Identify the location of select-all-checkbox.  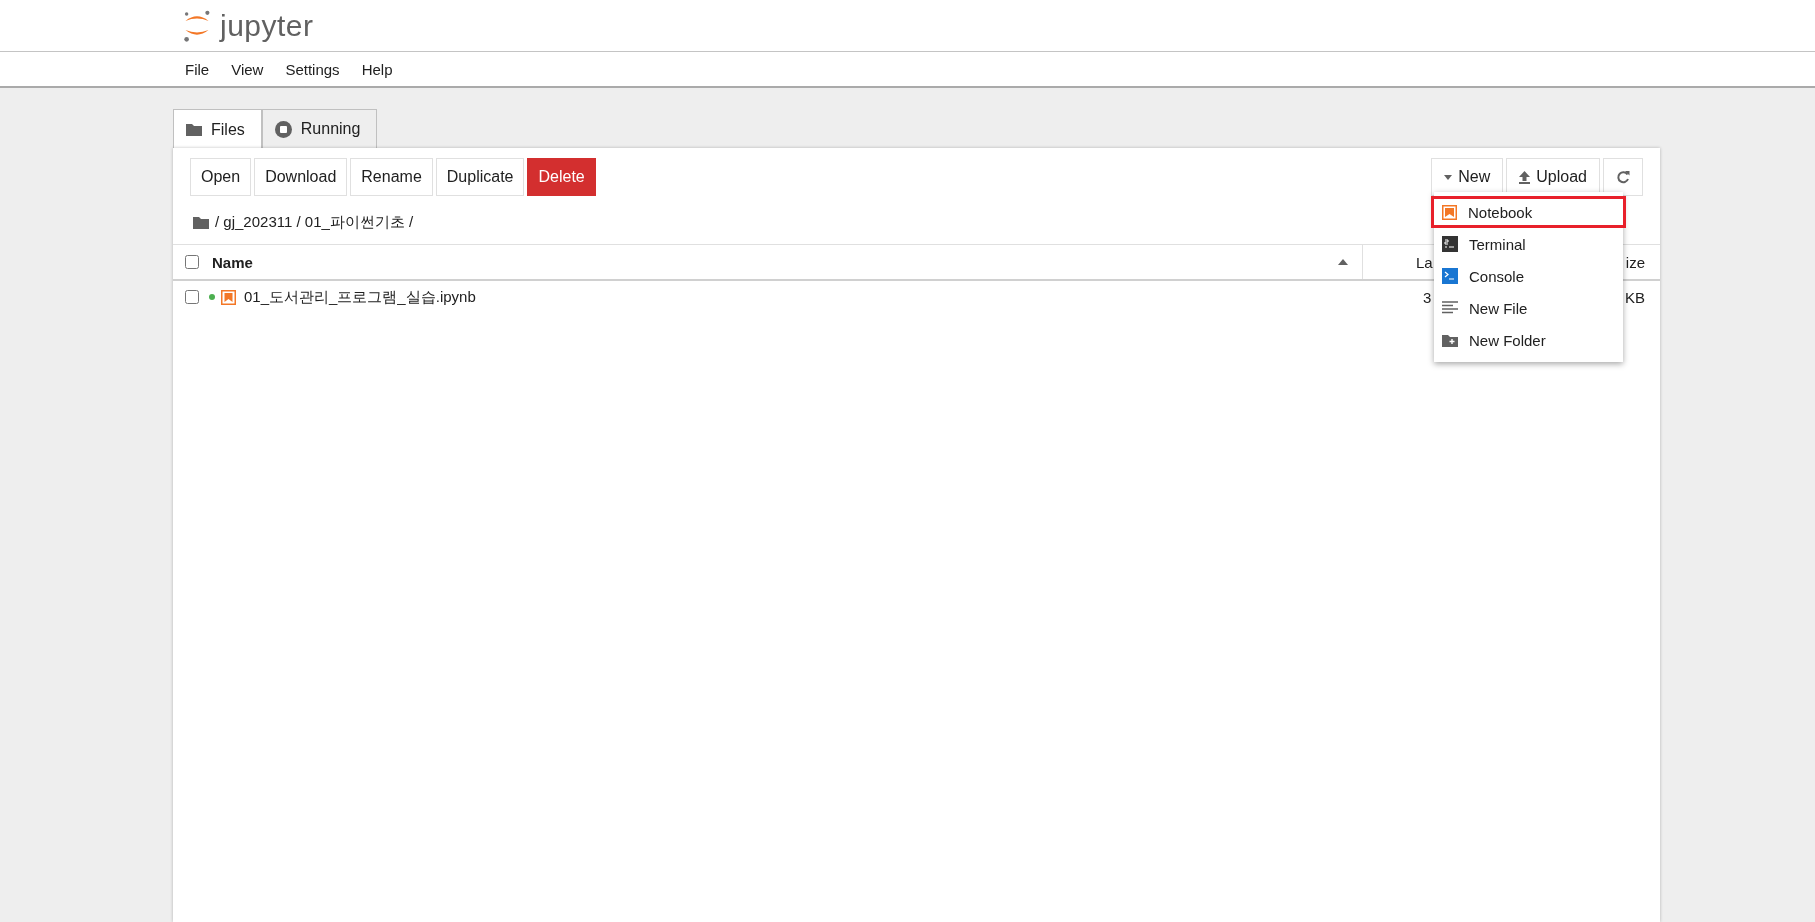
(192, 262).